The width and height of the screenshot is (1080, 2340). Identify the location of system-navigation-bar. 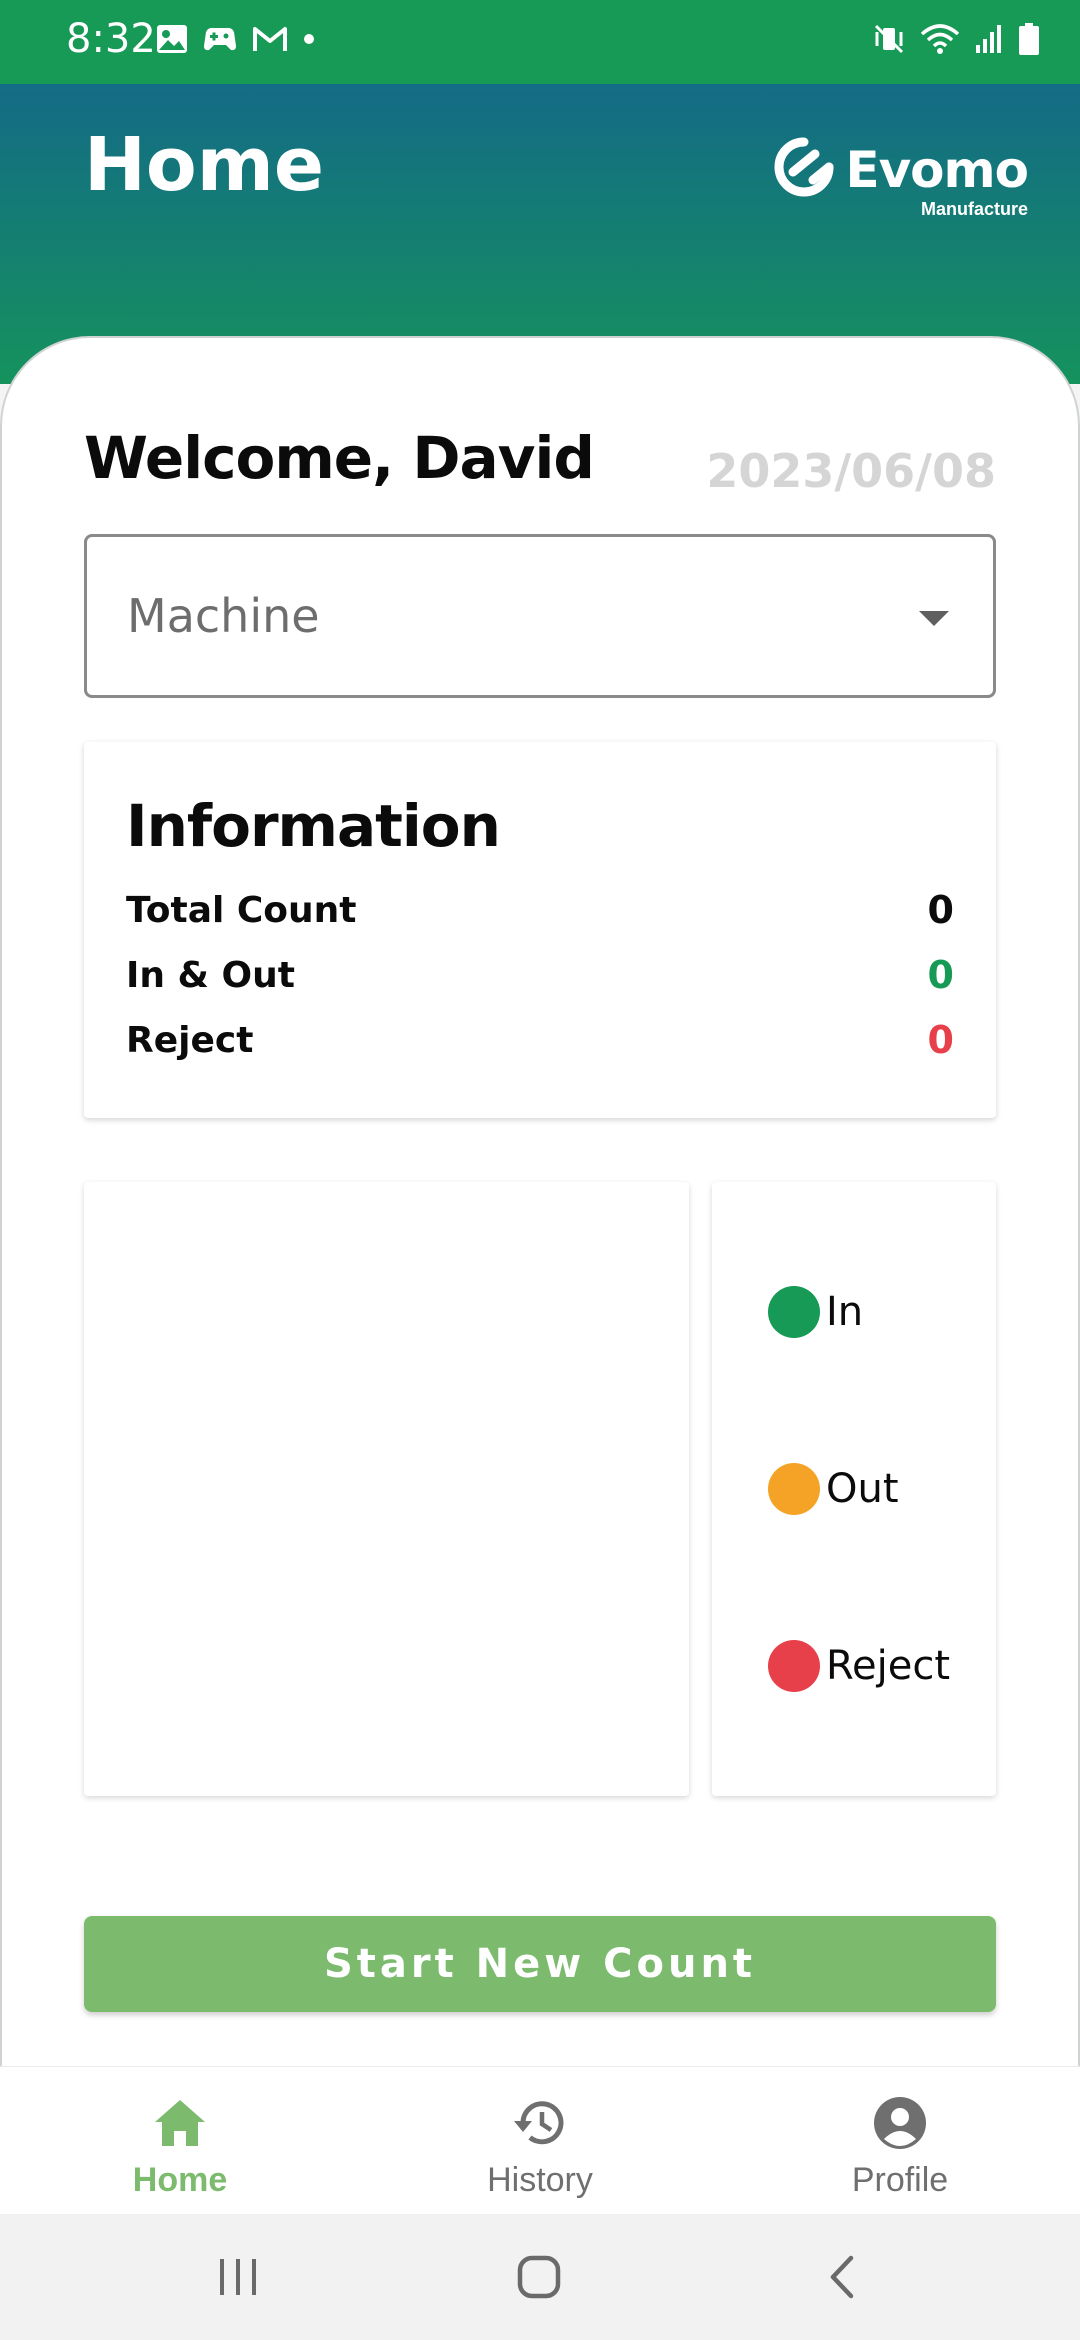
(540, 2277).